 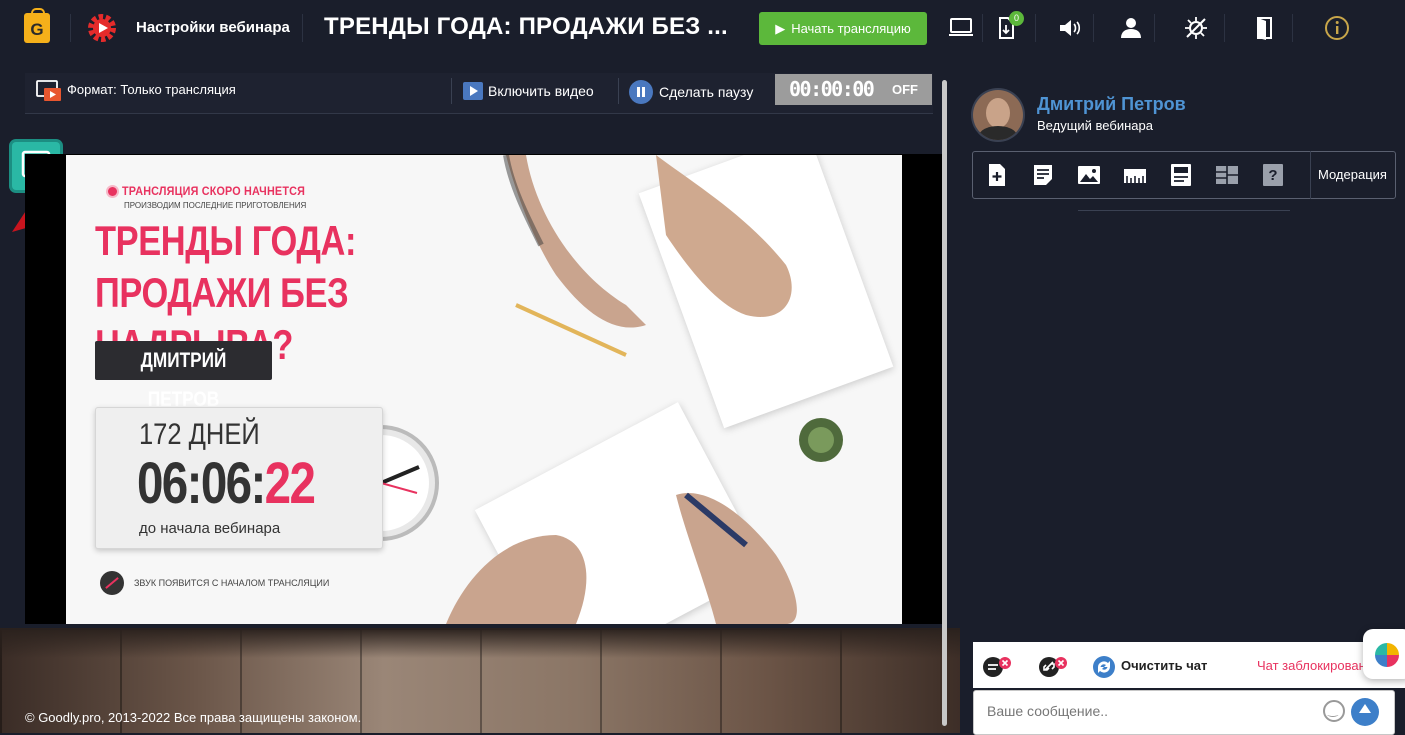 What do you see at coordinates (1089, 175) in the screenshot?
I see `image-icon` at bounding box center [1089, 175].